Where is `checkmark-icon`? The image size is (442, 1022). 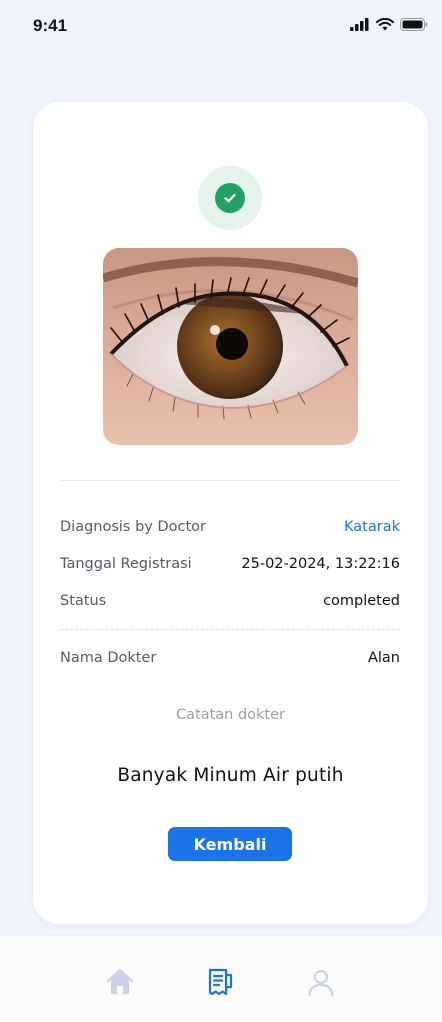 checkmark-icon is located at coordinates (230, 198).